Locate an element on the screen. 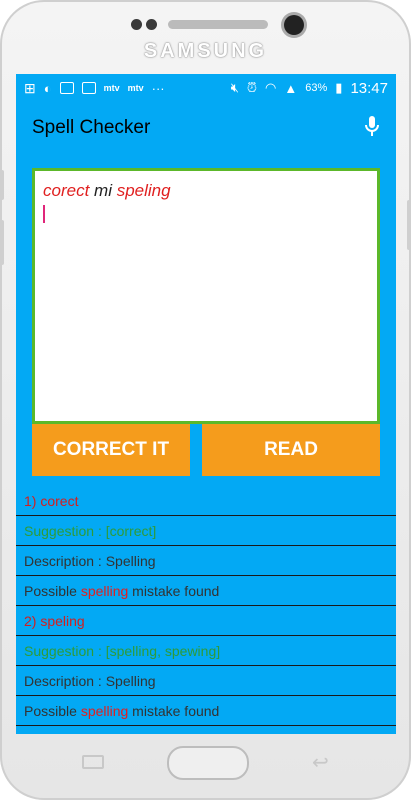 The width and height of the screenshot is (411, 800). read-button: READ is located at coordinates (291, 450).